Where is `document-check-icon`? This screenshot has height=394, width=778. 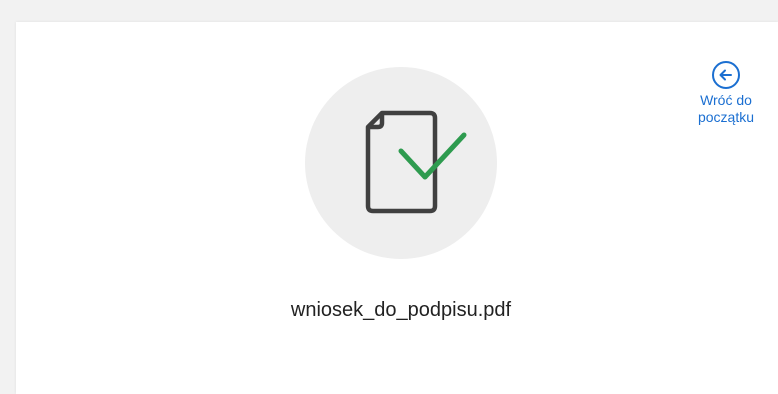 document-check-icon is located at coordinates (416, 162).